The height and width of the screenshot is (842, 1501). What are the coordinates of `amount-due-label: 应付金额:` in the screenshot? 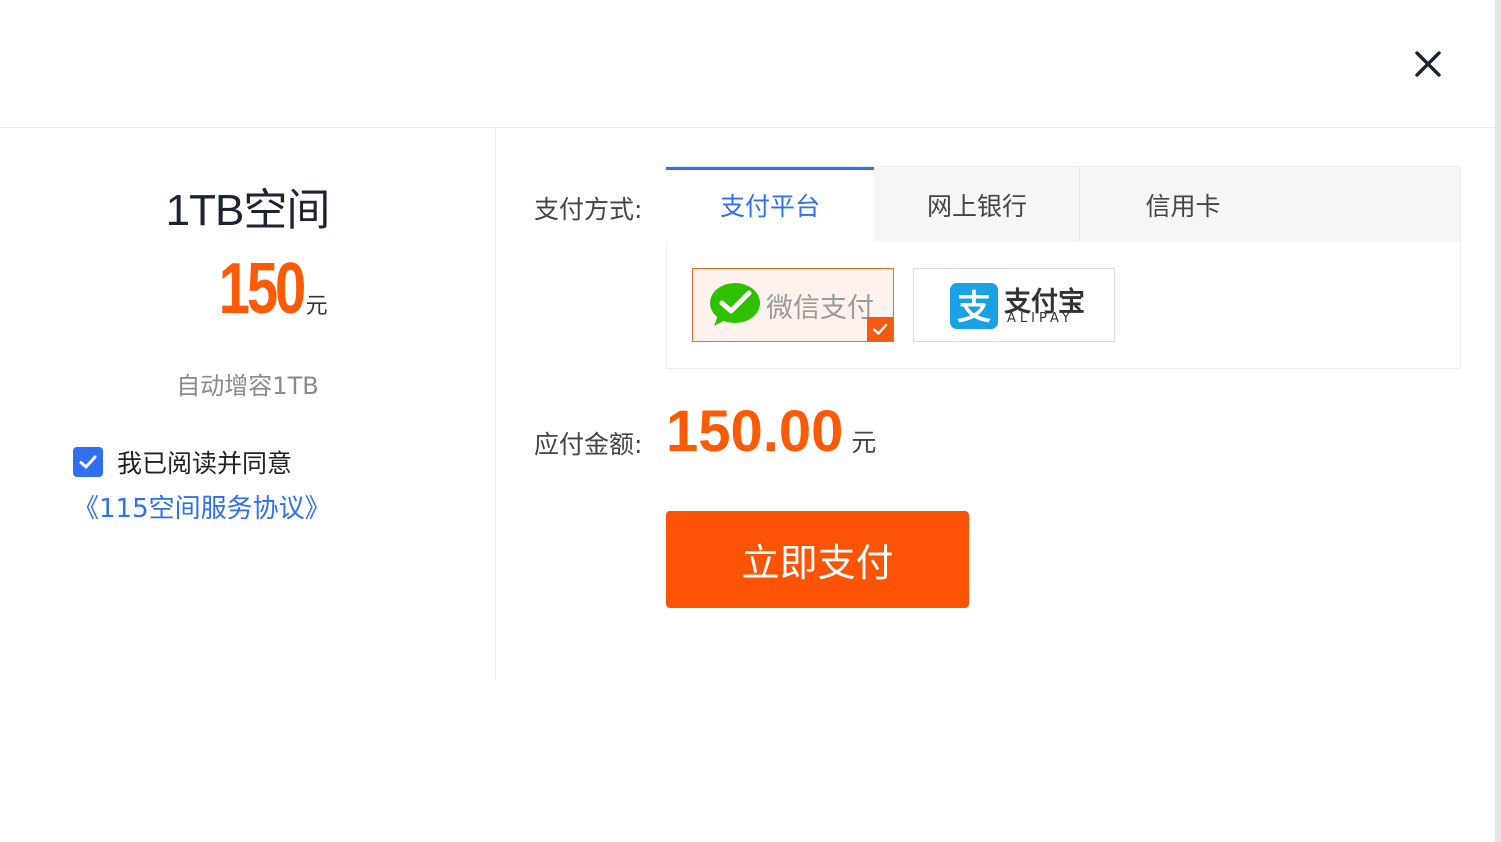 It's located at (588, 444).